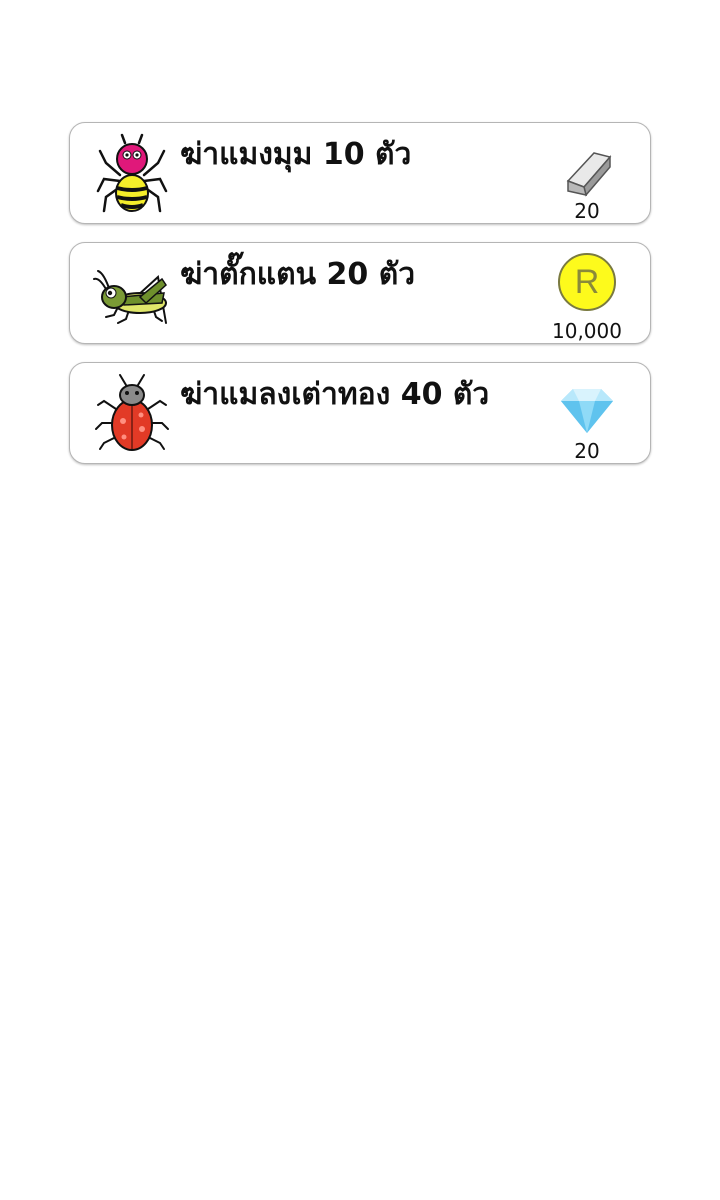 The image size is (720, 1200). What do you see at coordinates (298, 274) in the screenshot?
I see `quest-title: ฆ่าตั๊กแตน 20 ตัว` at bounding box center [298, 274].